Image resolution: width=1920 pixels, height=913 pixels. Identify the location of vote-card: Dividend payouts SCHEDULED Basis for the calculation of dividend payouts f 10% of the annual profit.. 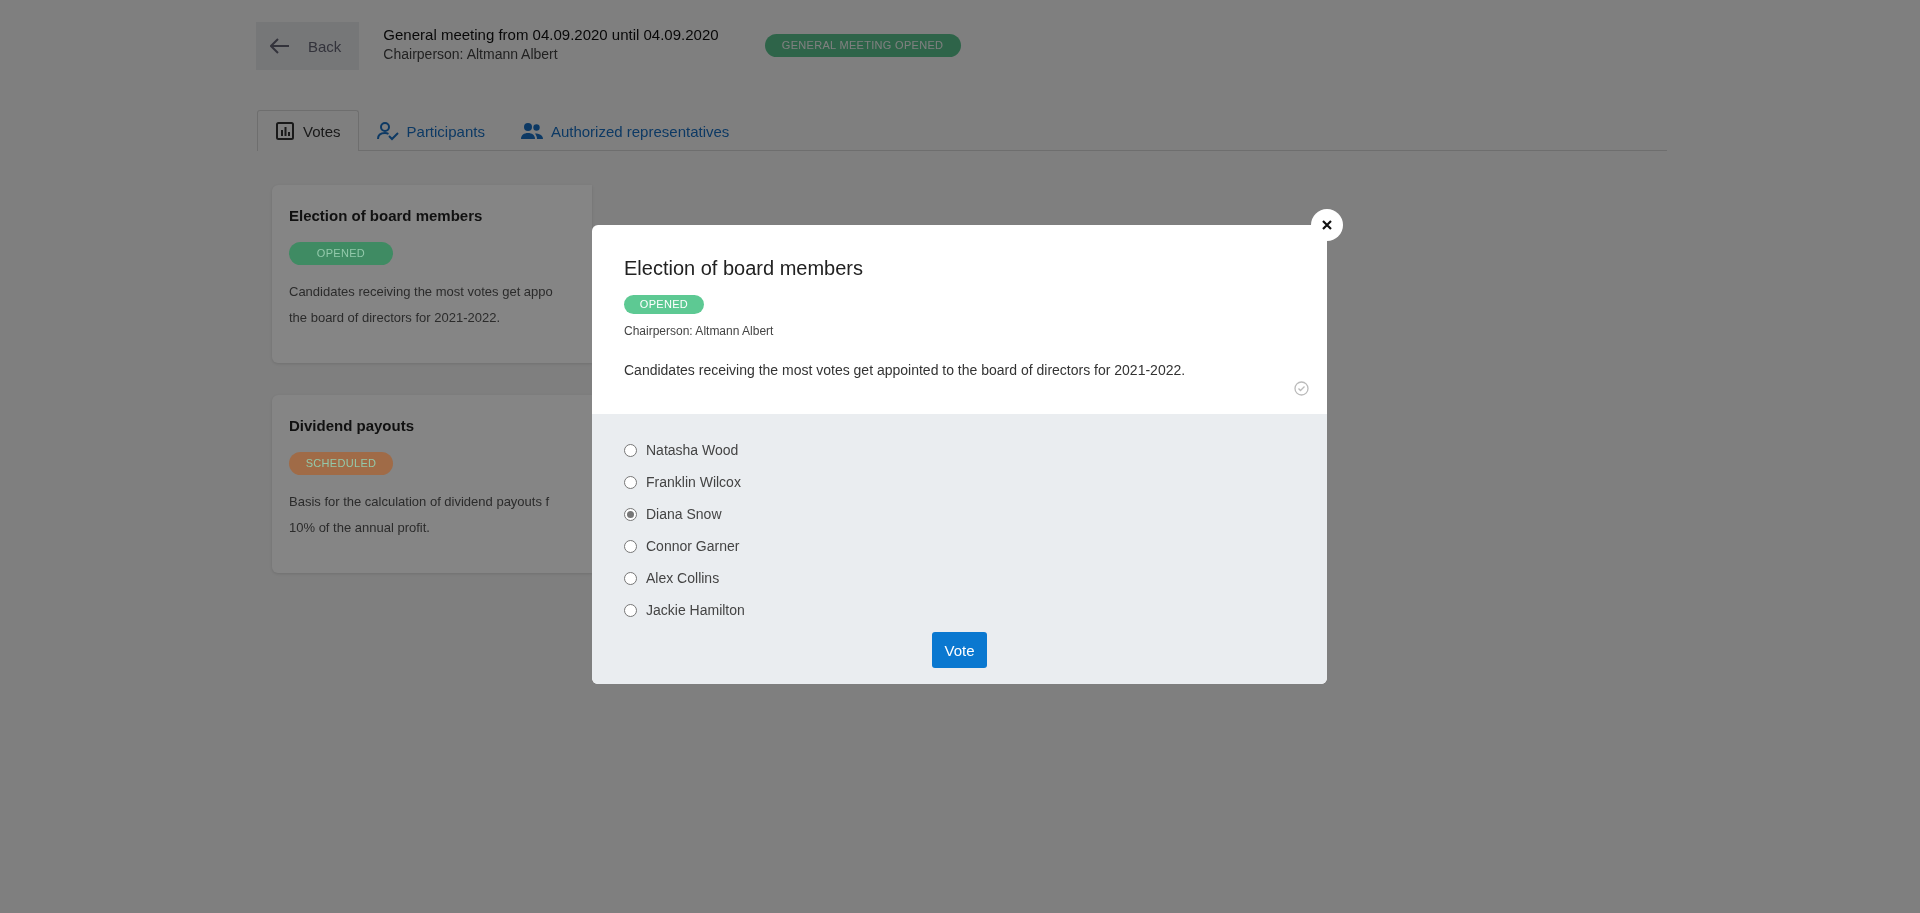
(432, 484).